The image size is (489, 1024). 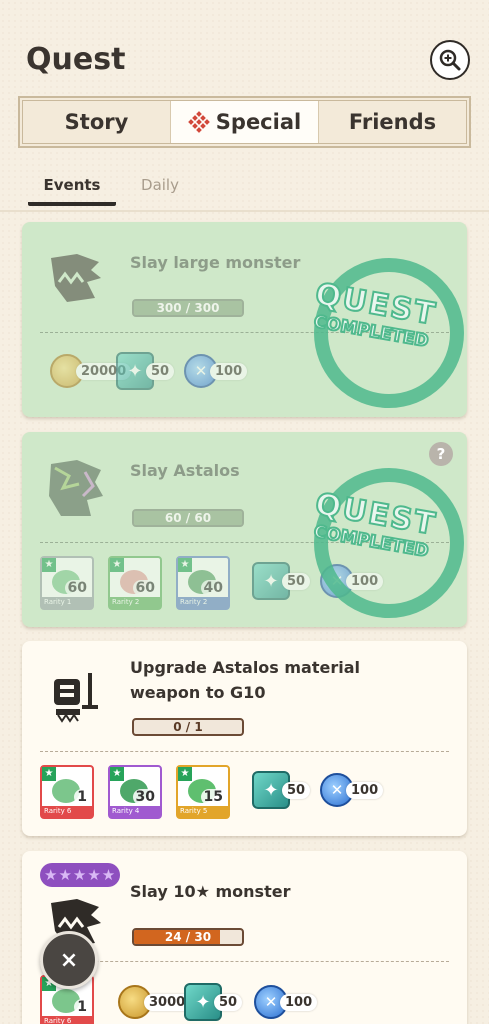 I want to click on quest-title: Slay large monster, so click(x=215, y=262).